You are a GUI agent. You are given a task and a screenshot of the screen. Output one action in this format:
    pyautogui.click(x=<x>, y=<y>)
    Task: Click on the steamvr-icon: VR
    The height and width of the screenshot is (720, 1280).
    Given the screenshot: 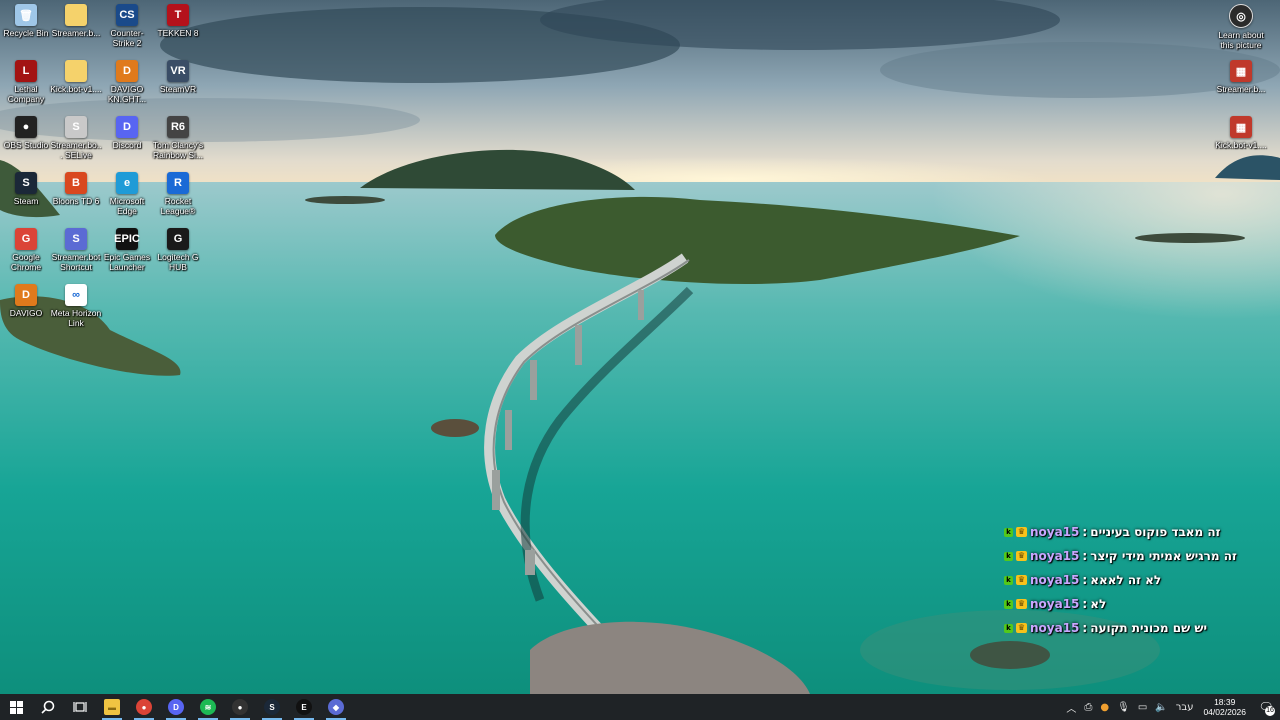 What is the action you would take?
    pyautogui.click(x=178, y=71)
    